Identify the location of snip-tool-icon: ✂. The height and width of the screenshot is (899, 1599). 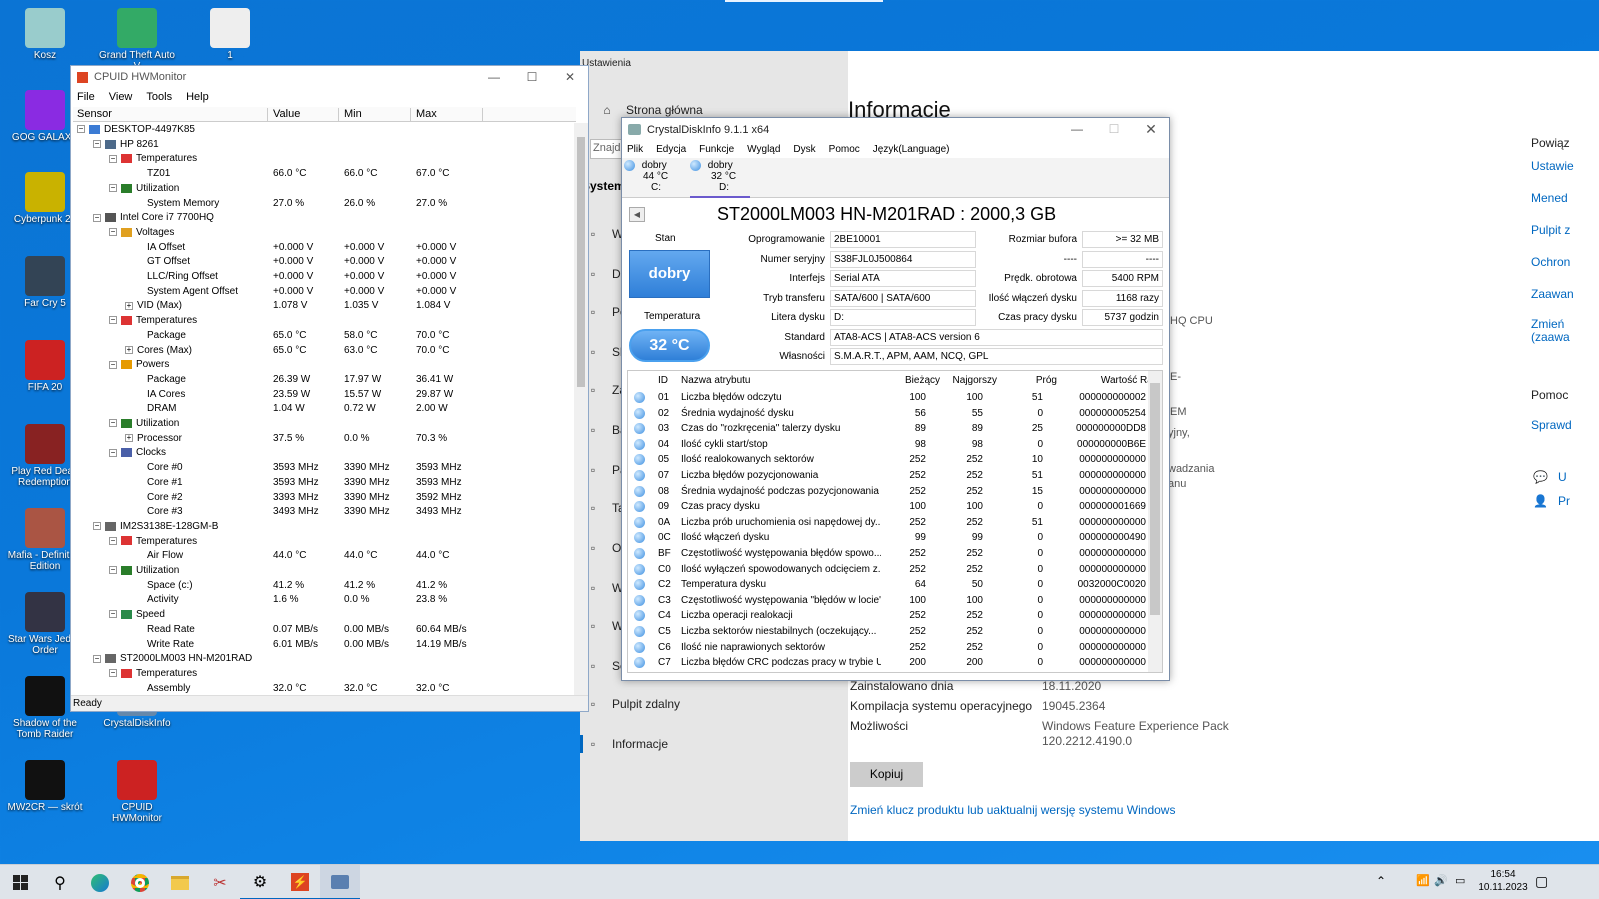
(220, 882).